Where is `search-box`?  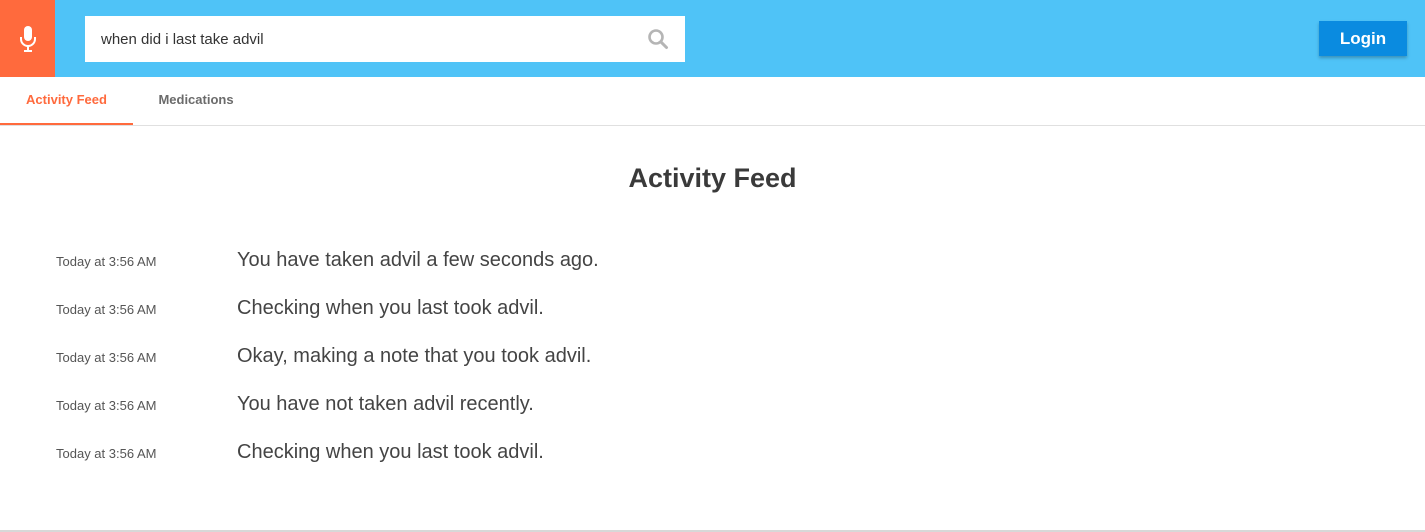
search-box is located at coordinates (385, 39).